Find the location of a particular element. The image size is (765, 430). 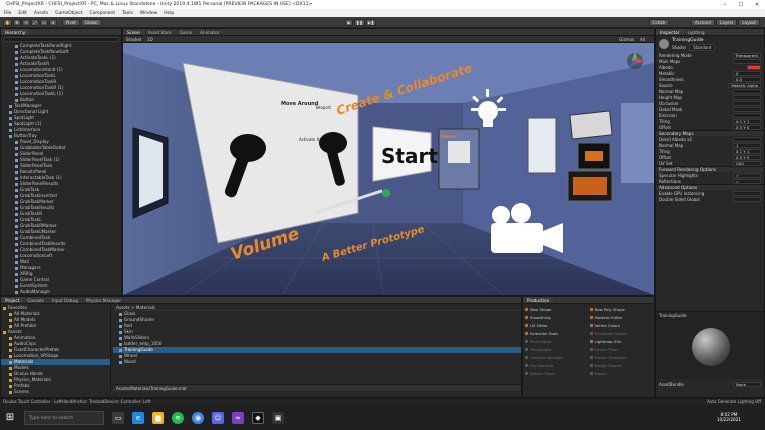

probuilder-tool-button: New Poly Shape is located at coordinates (621, 309).